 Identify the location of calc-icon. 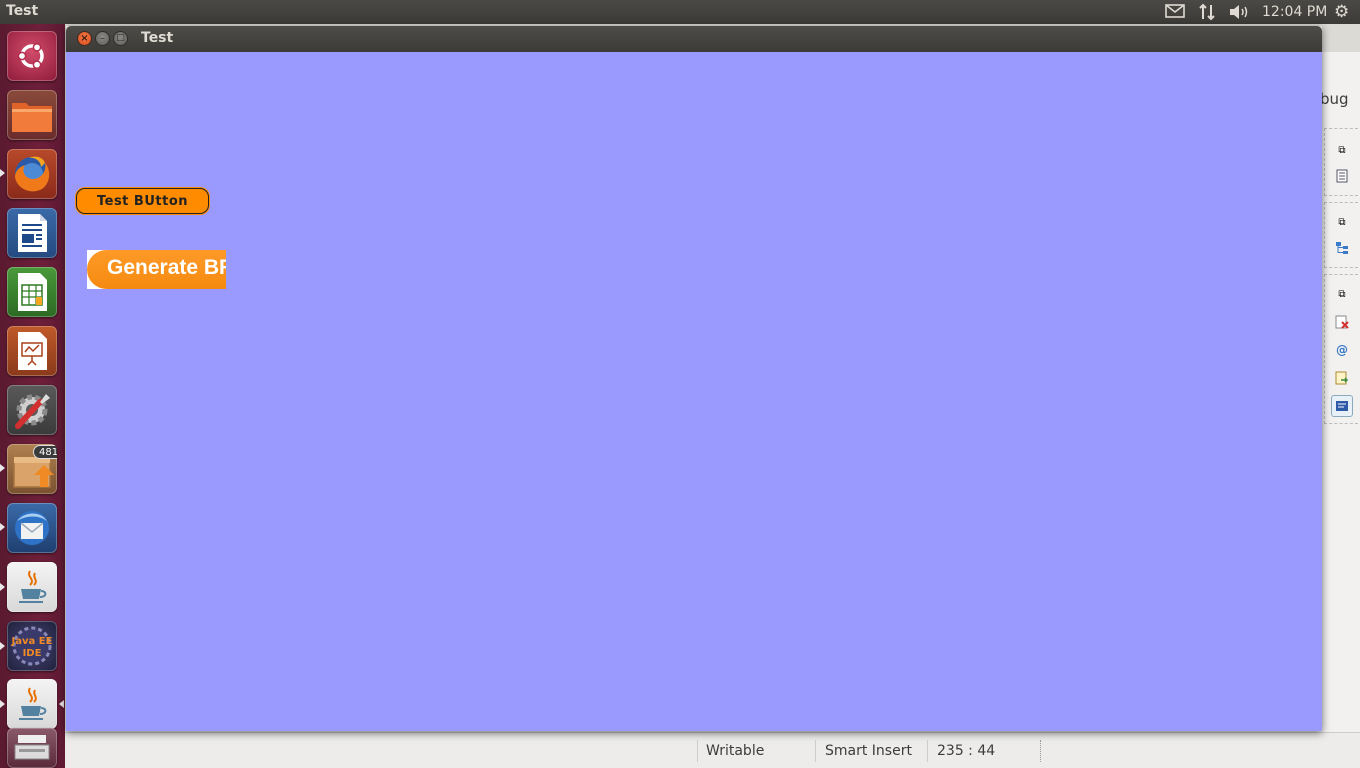
(32, 292).